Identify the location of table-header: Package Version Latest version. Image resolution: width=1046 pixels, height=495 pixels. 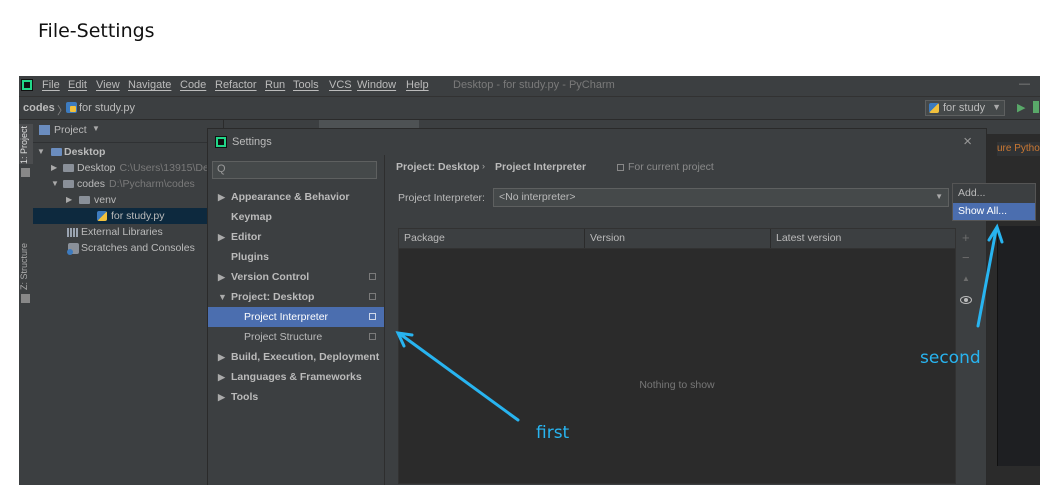
(677, 239).